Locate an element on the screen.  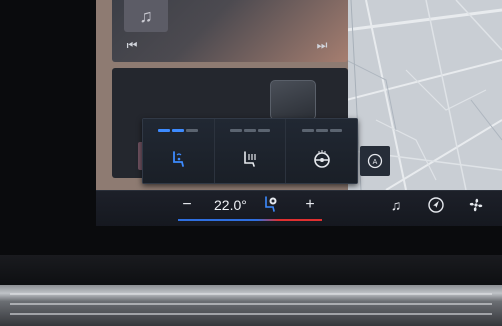
steering-wheel-heating-level is located at coordinates (321, 130).